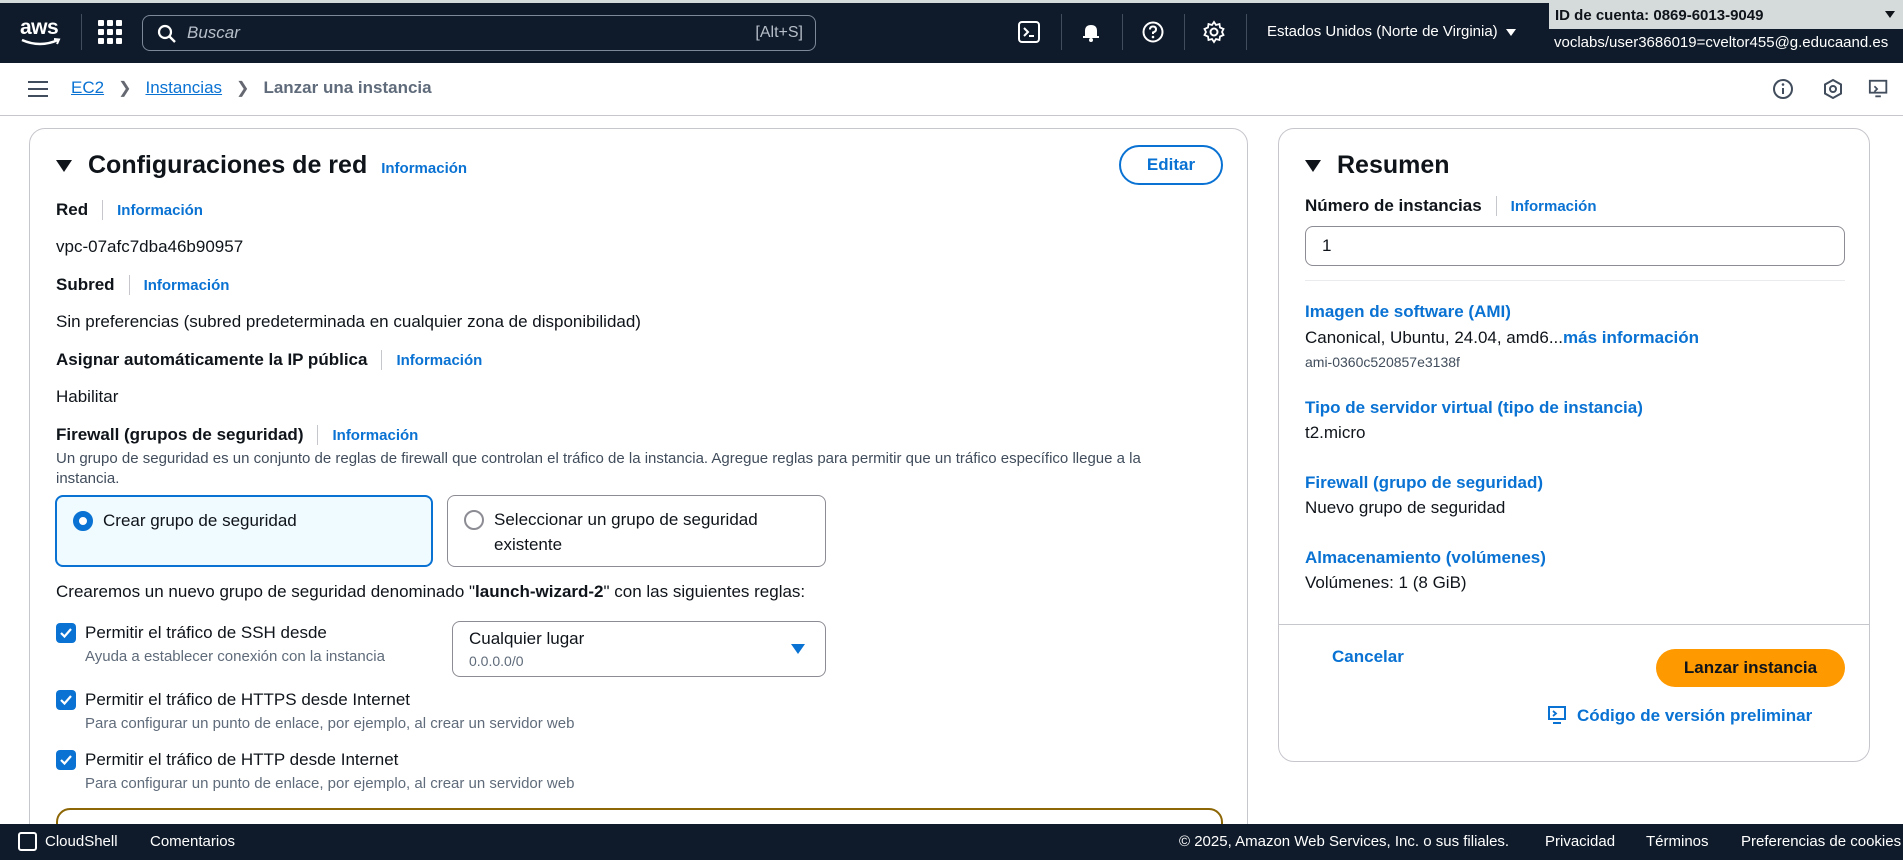  Describe the element at coordinates (110, 32) in the screenshot. I see `services-grid-icon` at that location.